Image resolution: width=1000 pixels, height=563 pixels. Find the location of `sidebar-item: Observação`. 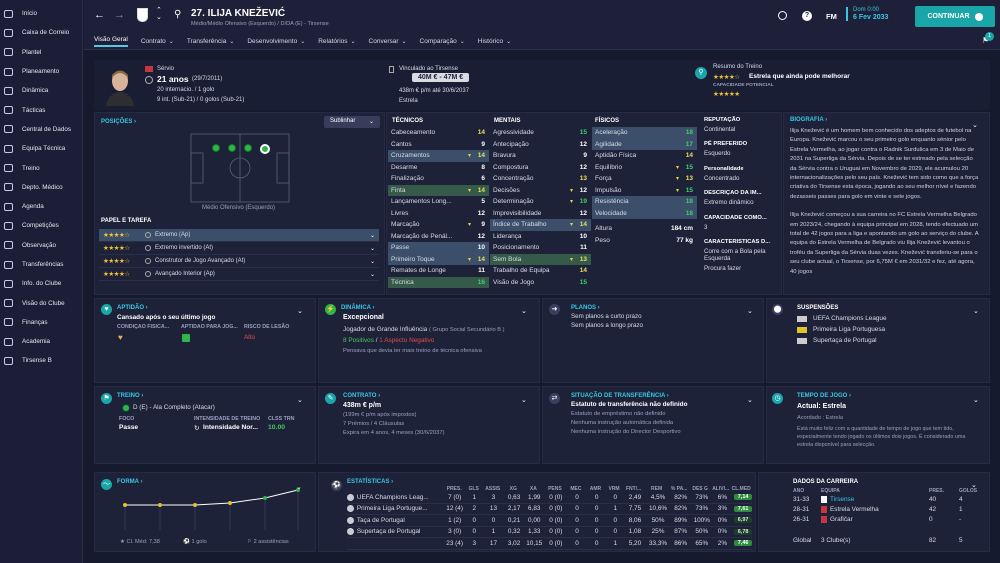

sidebar-item: Observação is located at coordinates (41, 245).